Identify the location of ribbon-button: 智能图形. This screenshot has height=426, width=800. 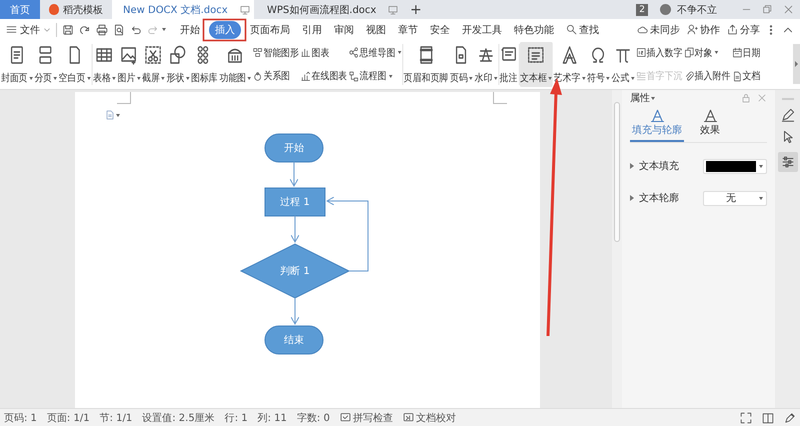
(276, 53).